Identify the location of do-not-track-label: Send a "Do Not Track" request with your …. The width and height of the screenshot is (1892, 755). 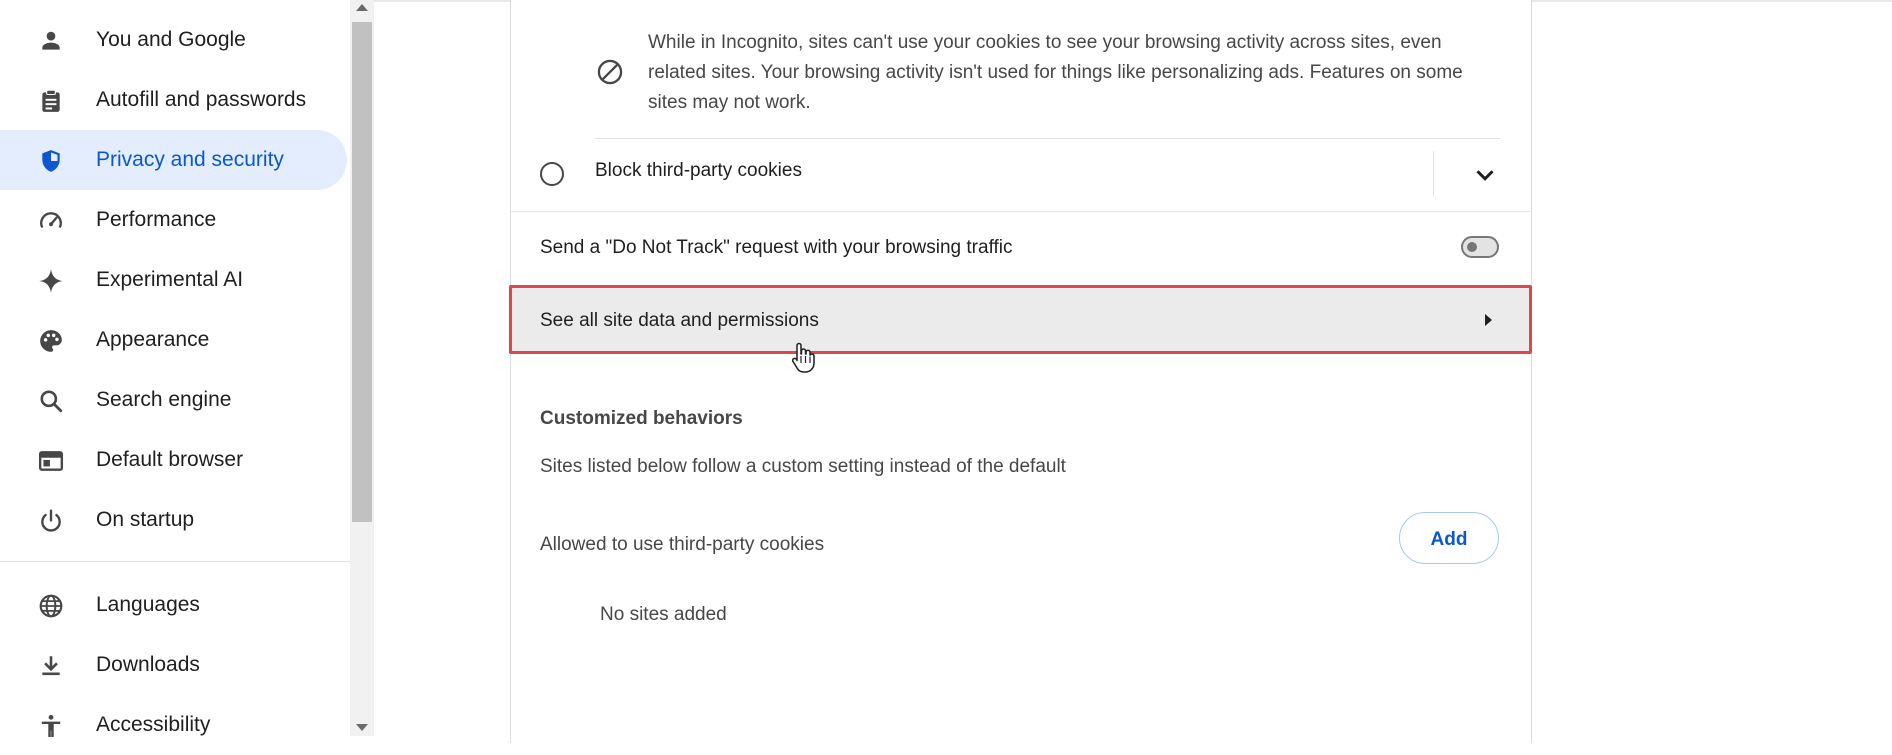
(776, 247).